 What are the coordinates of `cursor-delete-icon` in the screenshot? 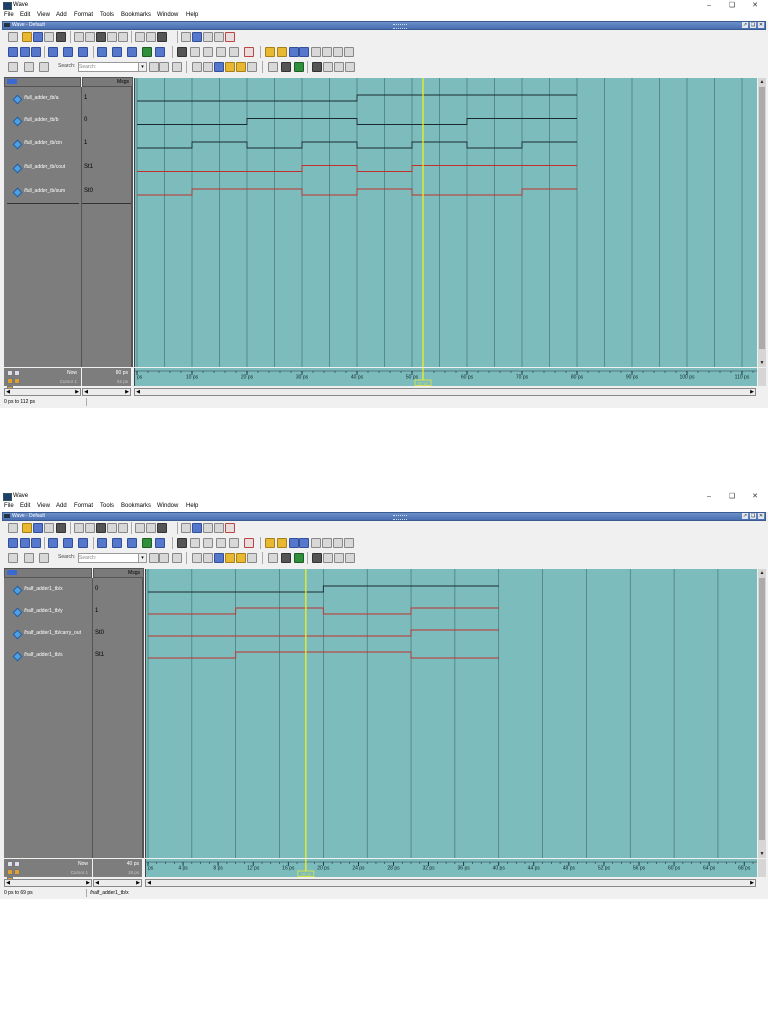 It's located at (234, 543).